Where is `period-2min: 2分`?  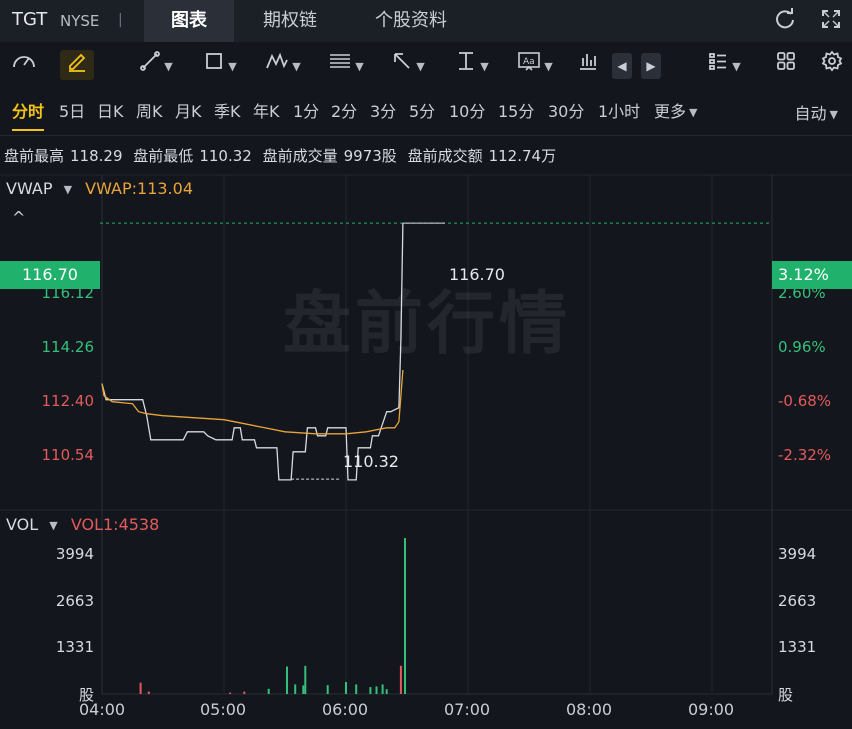
period-2min: 2分 is located at coordinates (344, 110).